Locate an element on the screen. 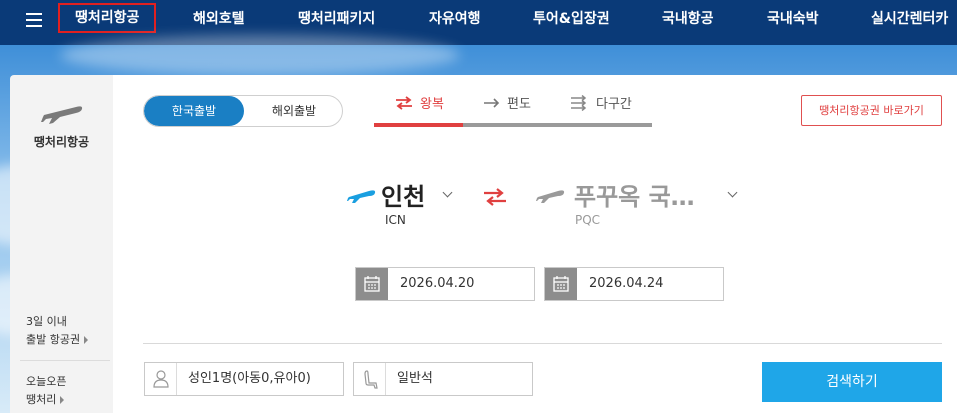 This screenshot has height=413, width=957. tab-round-trip: 왕복 is located at coordinates (419, 110).